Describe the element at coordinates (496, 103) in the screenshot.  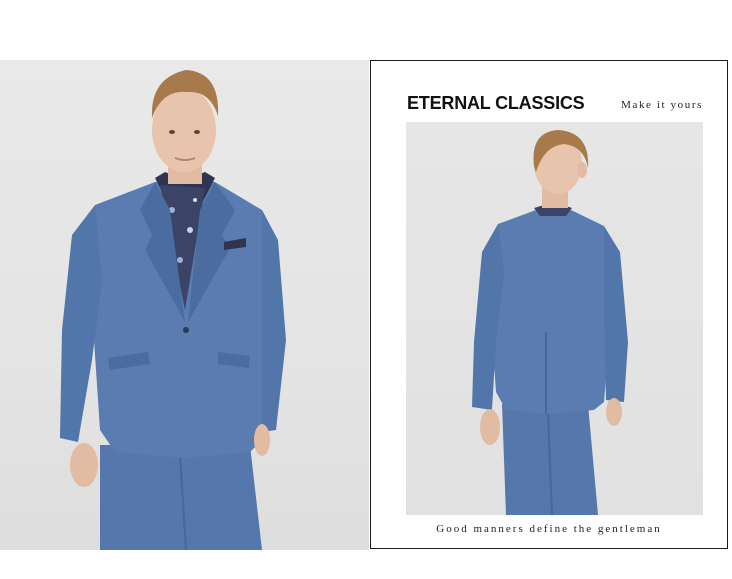
I see `headline: ETERNAL CLASSICS` at that location.